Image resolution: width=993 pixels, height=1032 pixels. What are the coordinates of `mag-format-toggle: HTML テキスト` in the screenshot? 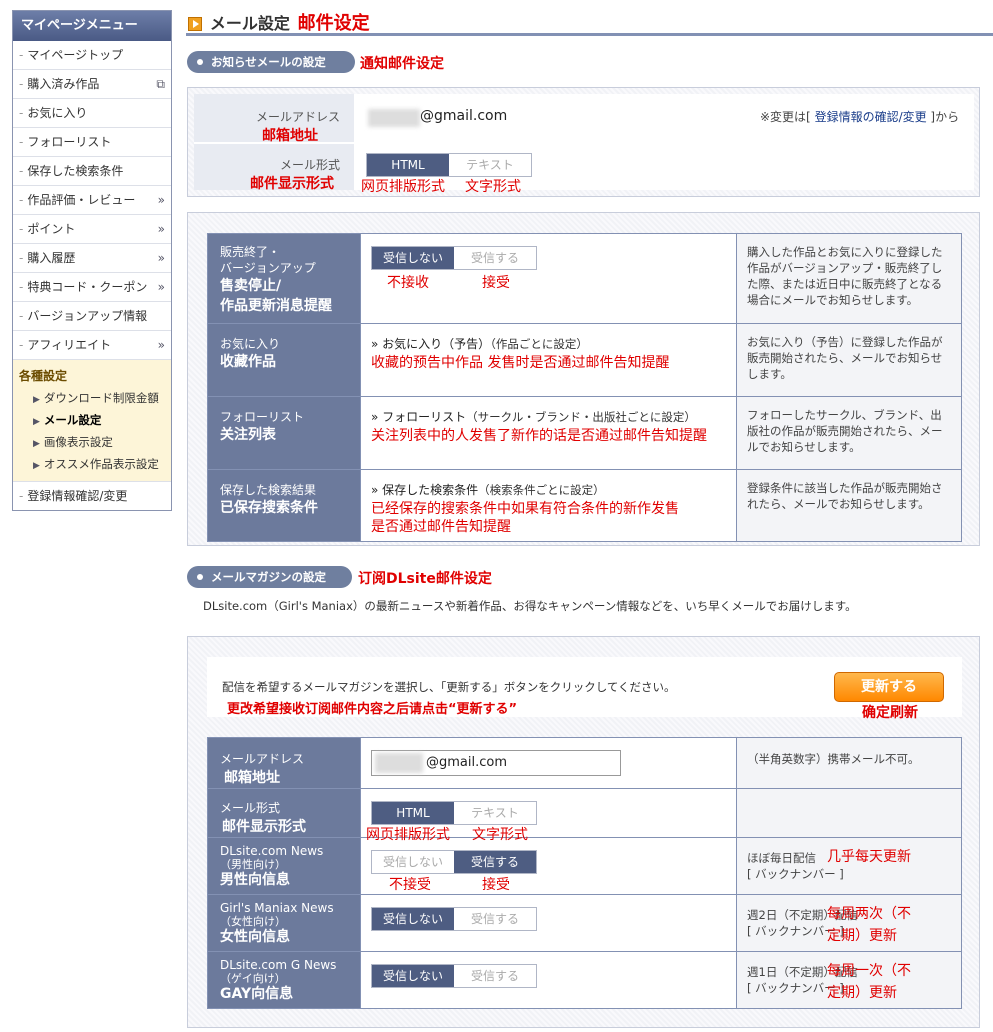 It's located at (454, 813).